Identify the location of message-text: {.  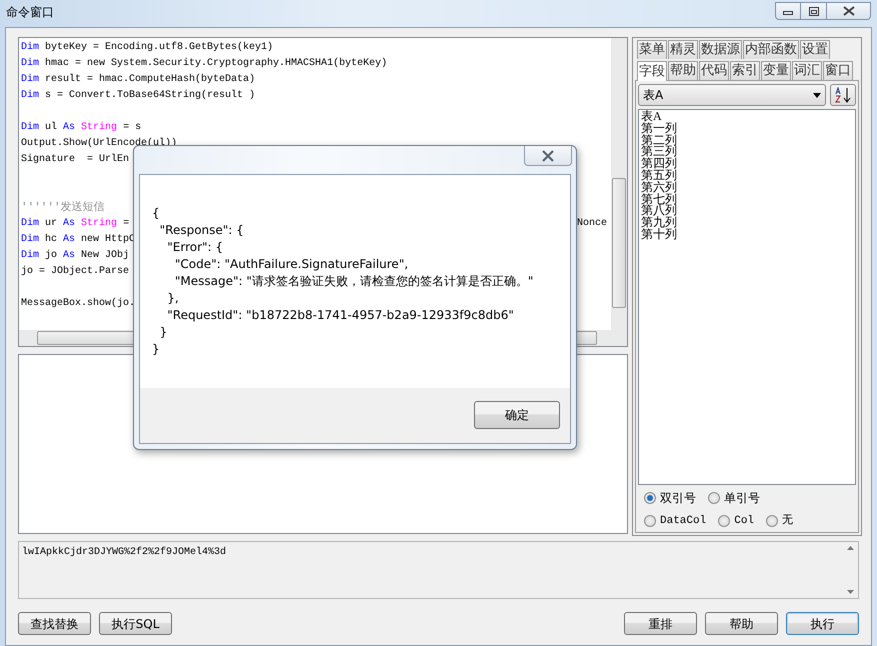
(156, 213).